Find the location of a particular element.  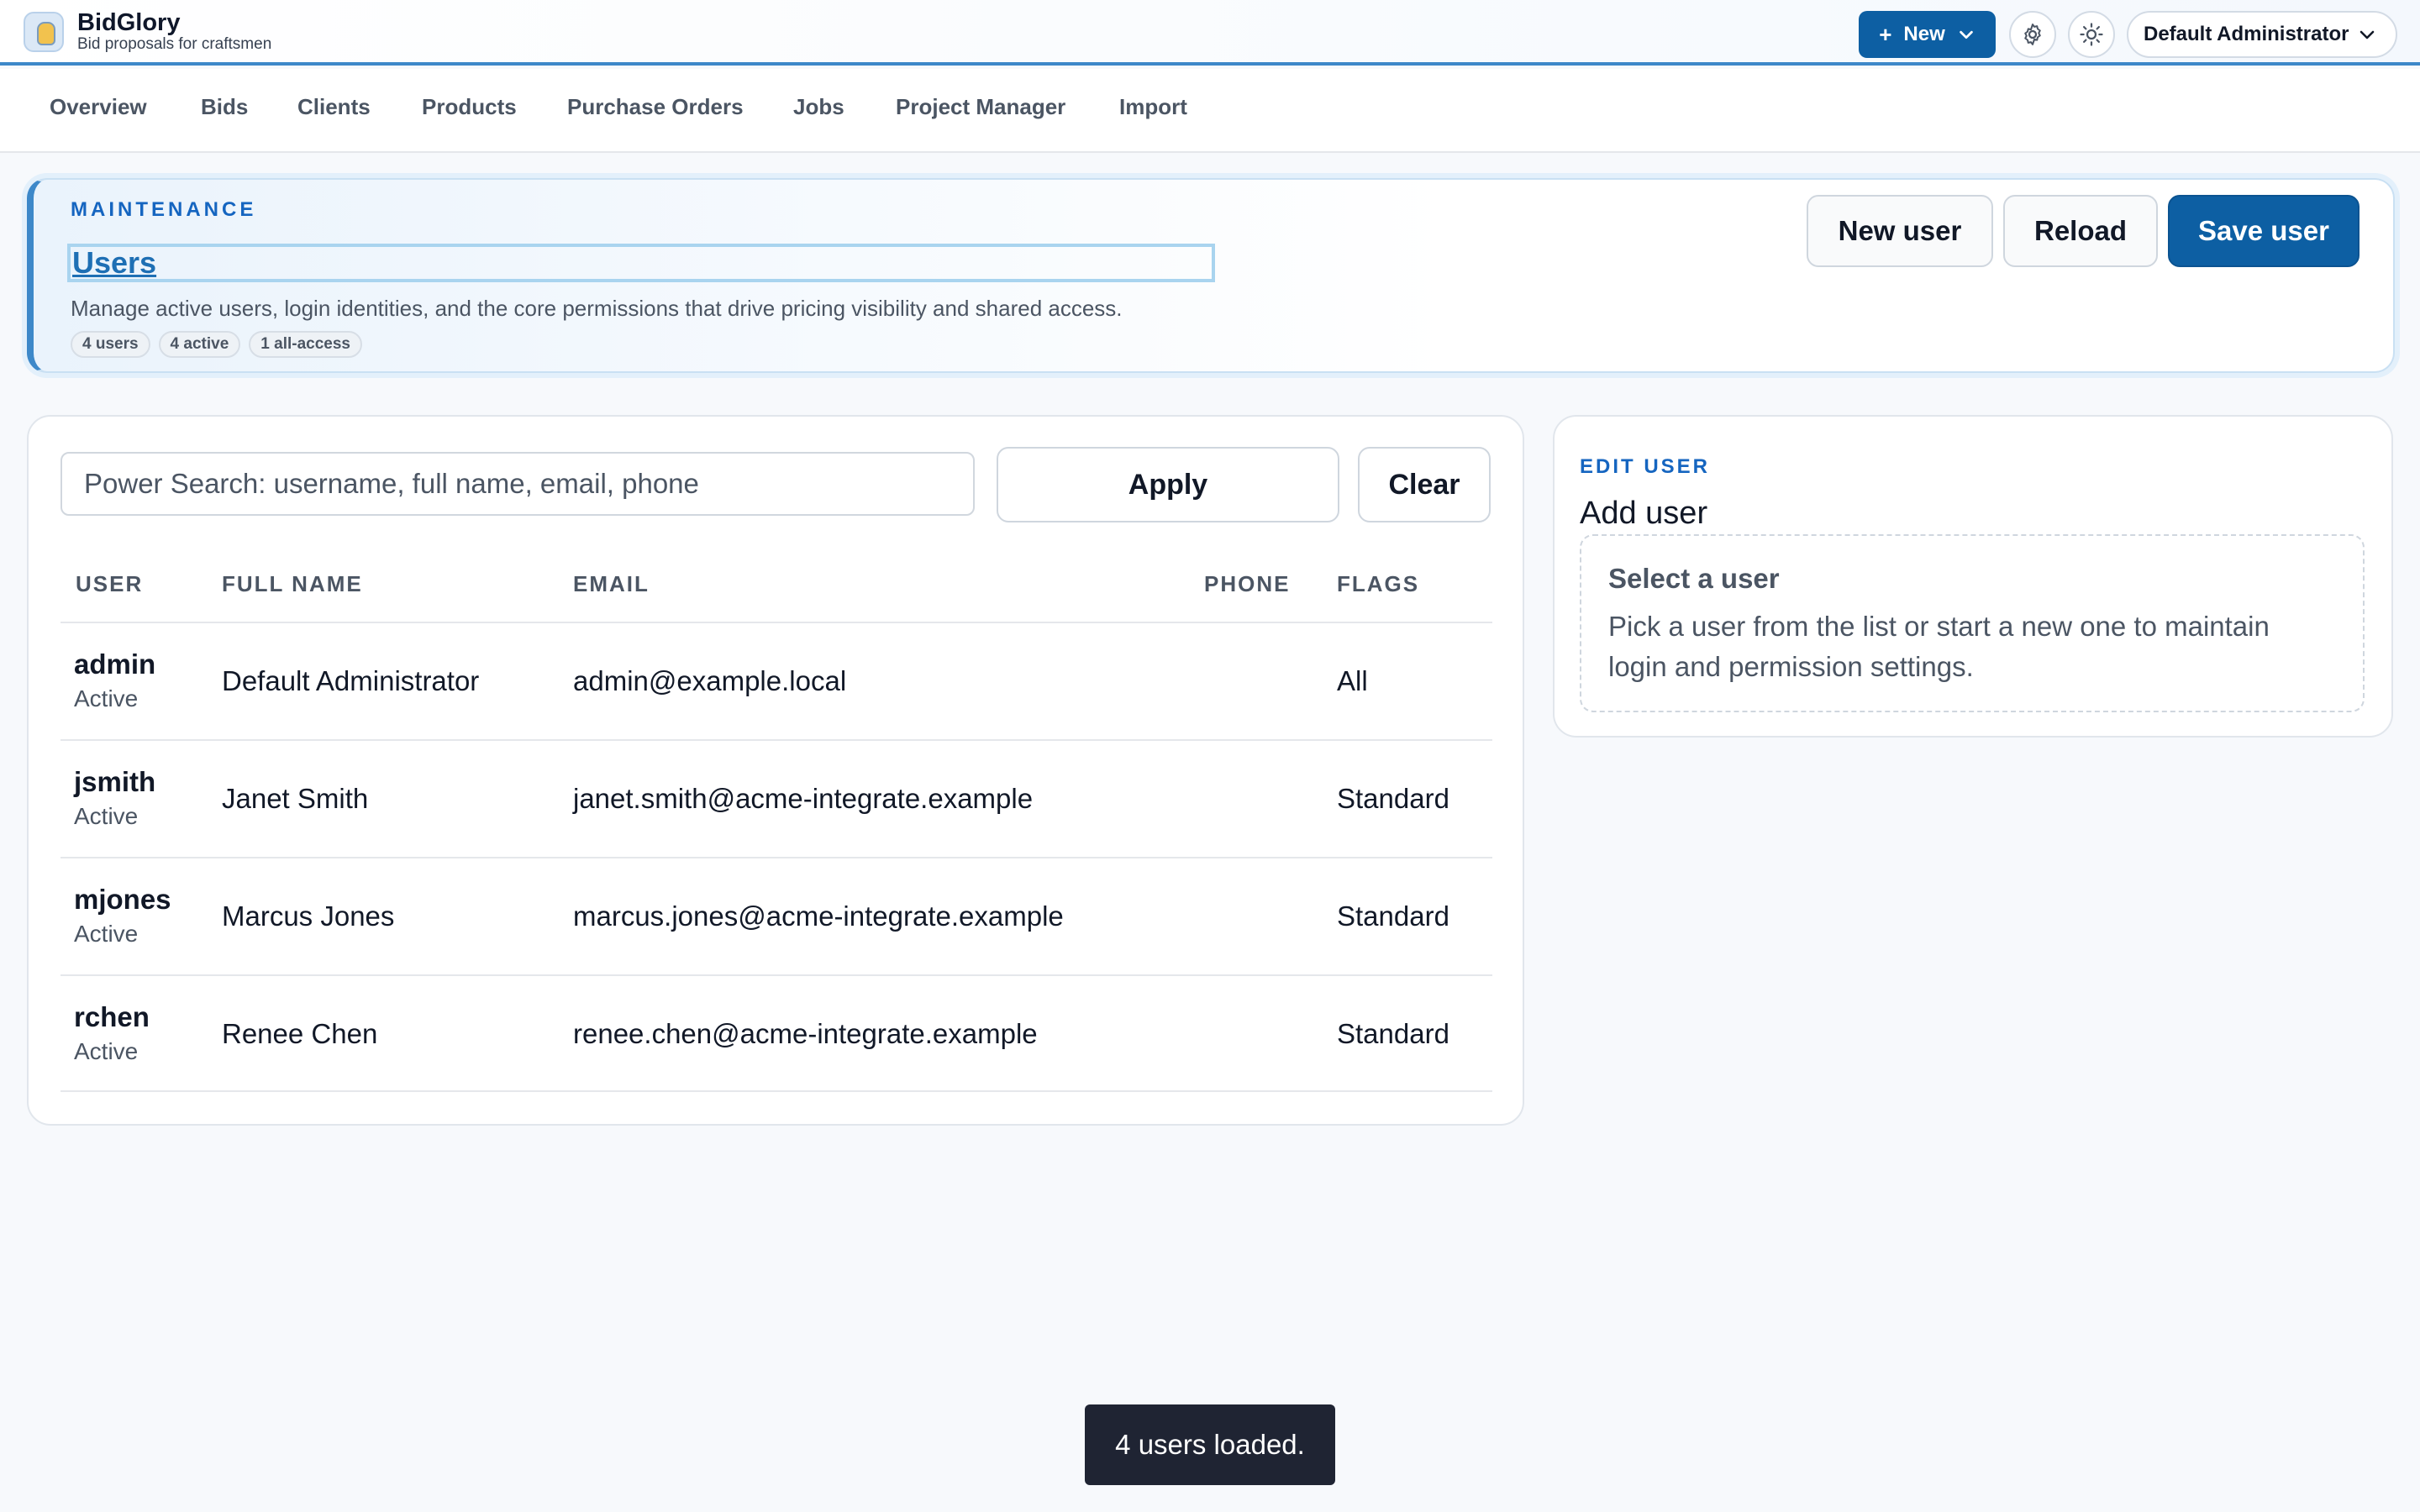

bidglory-logo-icon is located at coordinates (44, 32).